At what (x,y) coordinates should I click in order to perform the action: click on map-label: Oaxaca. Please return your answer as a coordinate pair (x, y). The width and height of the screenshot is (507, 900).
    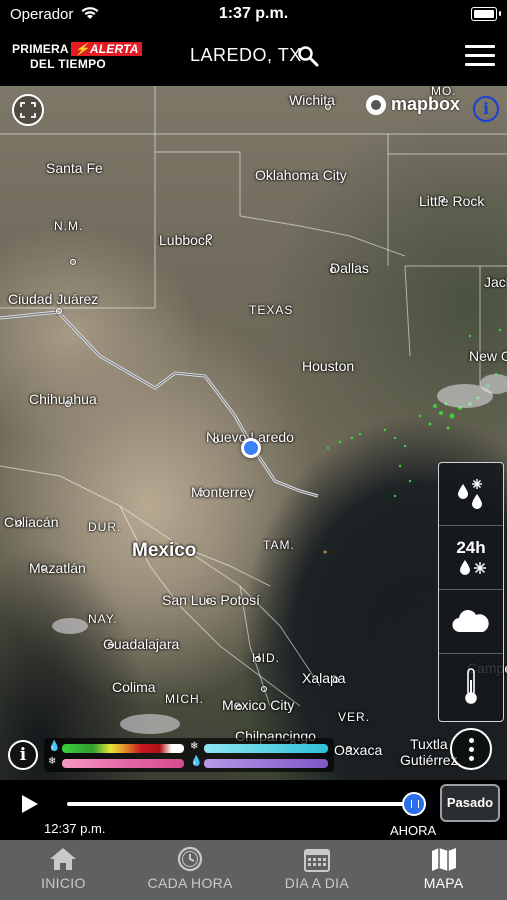
    Looking at the image, I should click on (358, 750).